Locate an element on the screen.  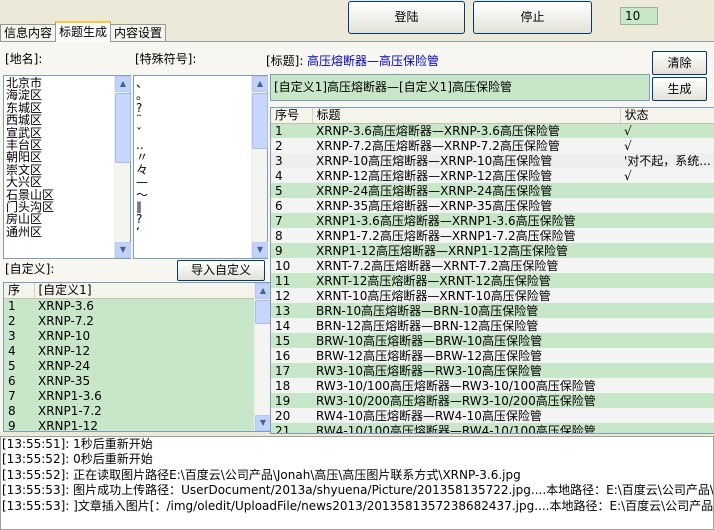
place-item: 石景山区 is located at coordinates (59, 195).